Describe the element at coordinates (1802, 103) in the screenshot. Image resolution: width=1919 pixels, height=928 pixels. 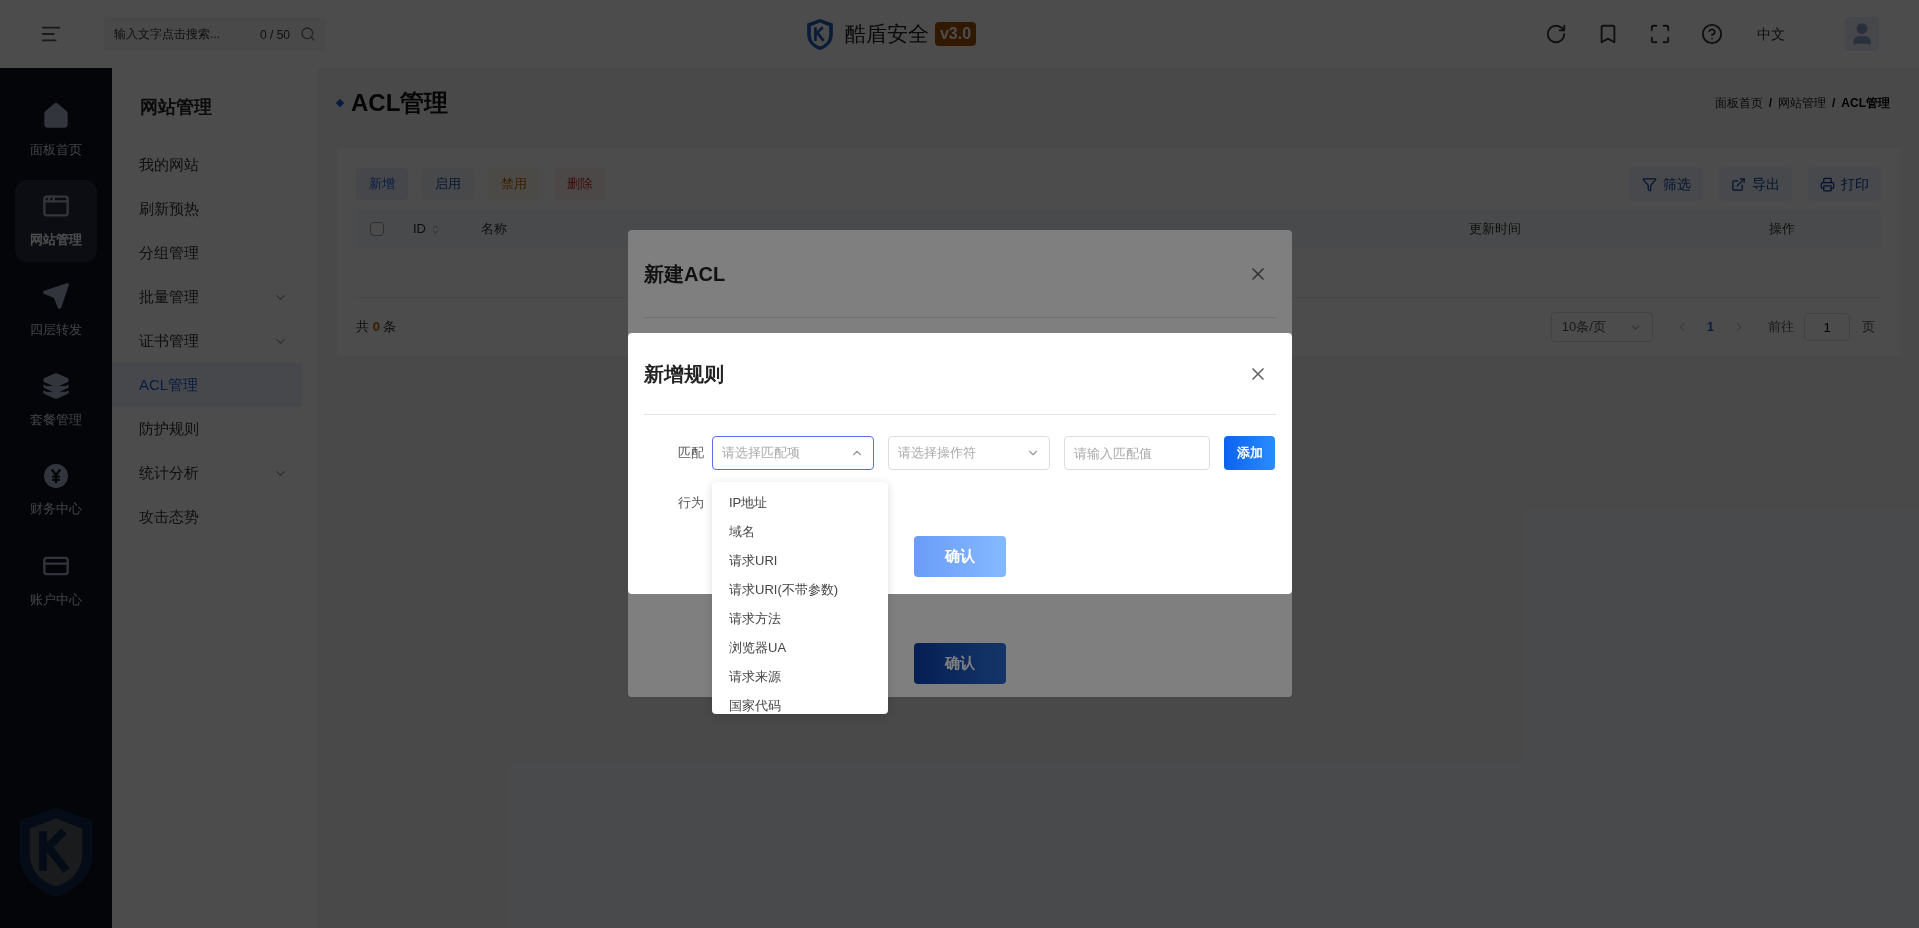
I see `breadcrumb-link: 网站管理` at that location.